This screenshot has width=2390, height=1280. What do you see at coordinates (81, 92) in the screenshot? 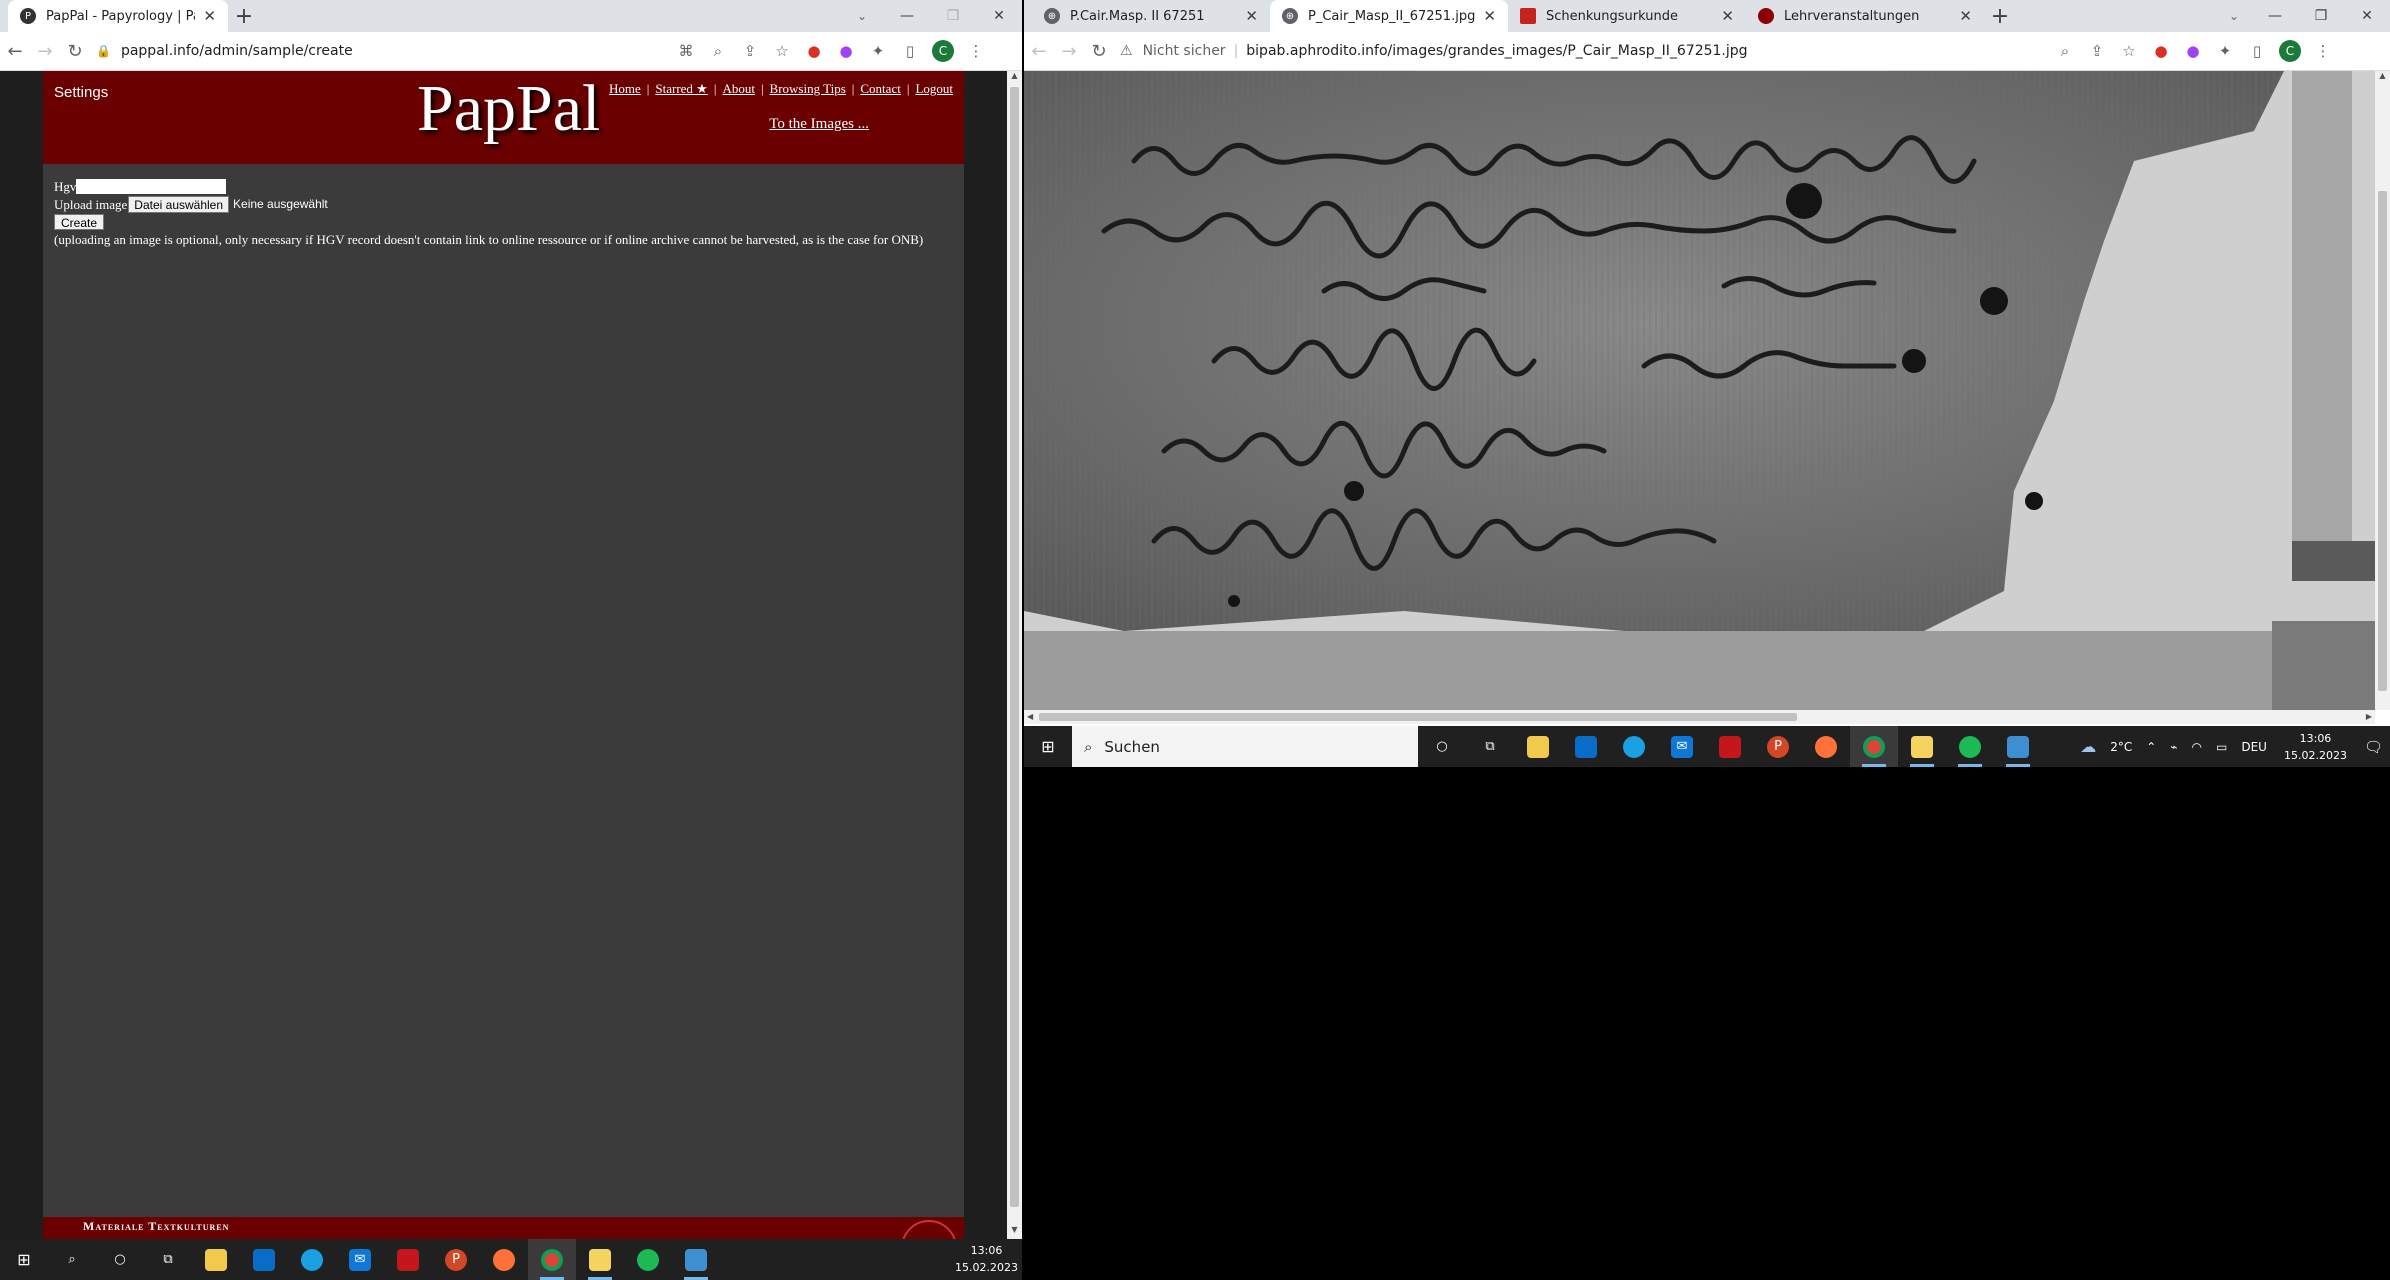
I see `settings-label: Settings` at bounding box center [81, 92].